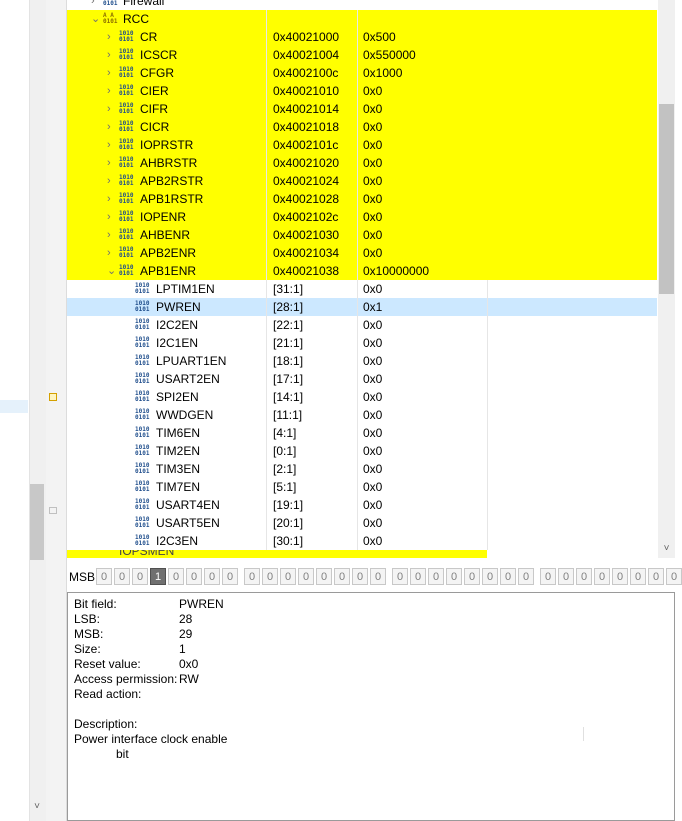  Describe the element at coordinates (362, 163) in the screenshot. I see `tree-row-register: › 1010 0101 AHBRSTR 0x40021020 0x0` at that location.